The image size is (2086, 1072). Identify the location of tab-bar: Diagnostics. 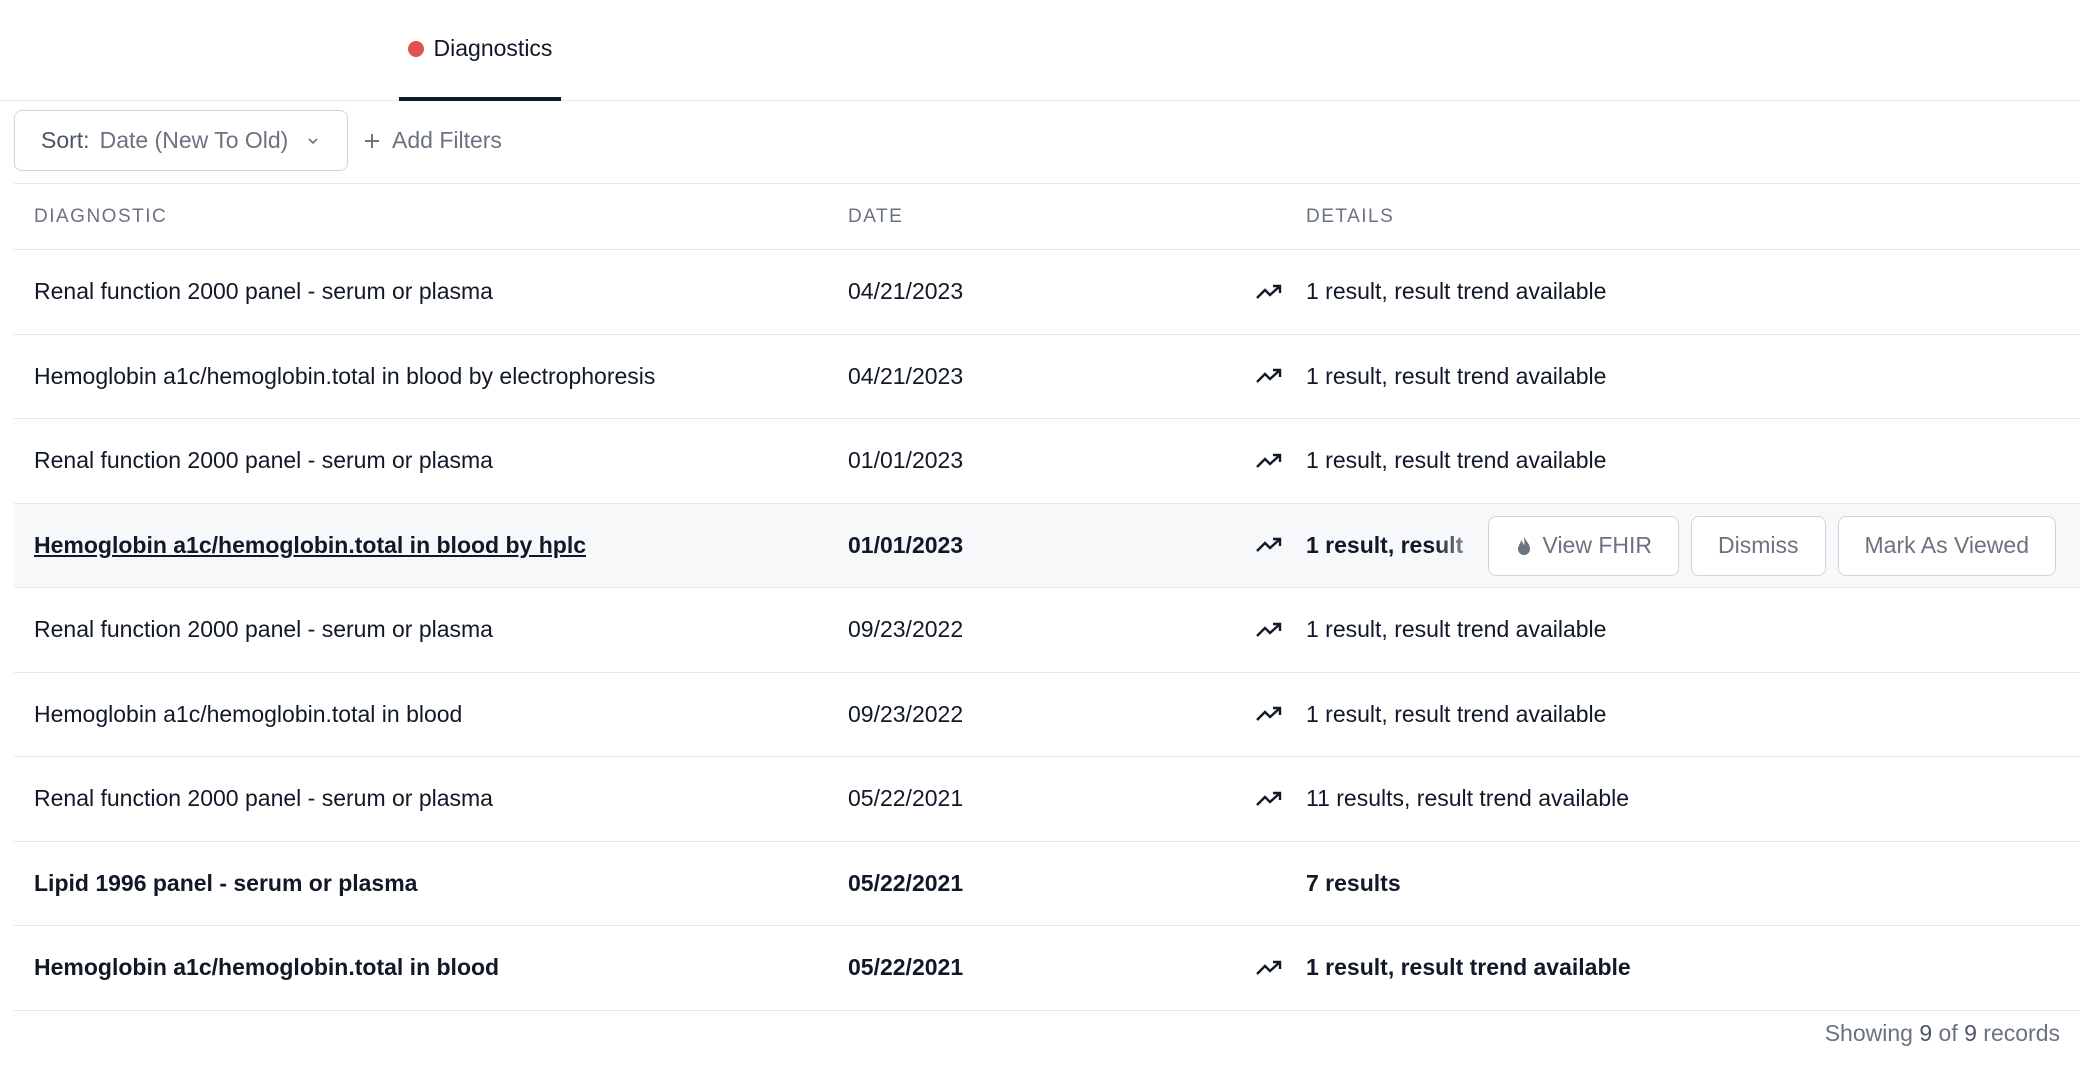
(1040, 50).